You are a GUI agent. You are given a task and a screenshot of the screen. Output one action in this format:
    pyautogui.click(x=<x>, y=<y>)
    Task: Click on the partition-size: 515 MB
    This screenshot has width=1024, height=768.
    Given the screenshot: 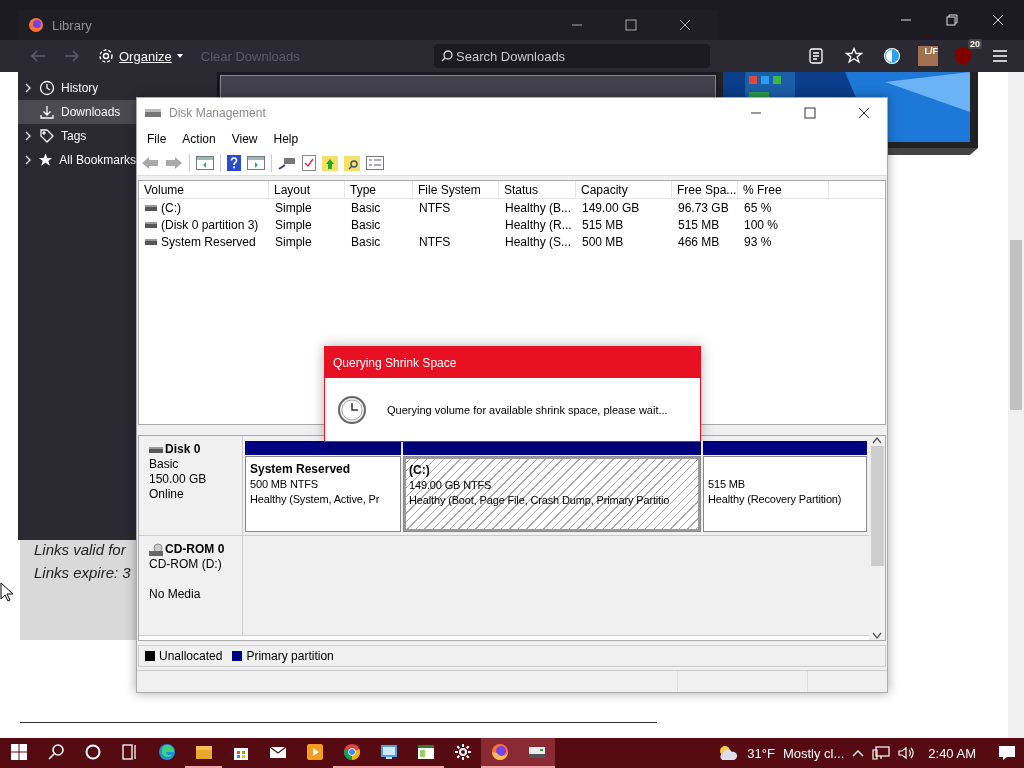 What is the action you would take?
    pyautogui.click(x=726, y=484)
    